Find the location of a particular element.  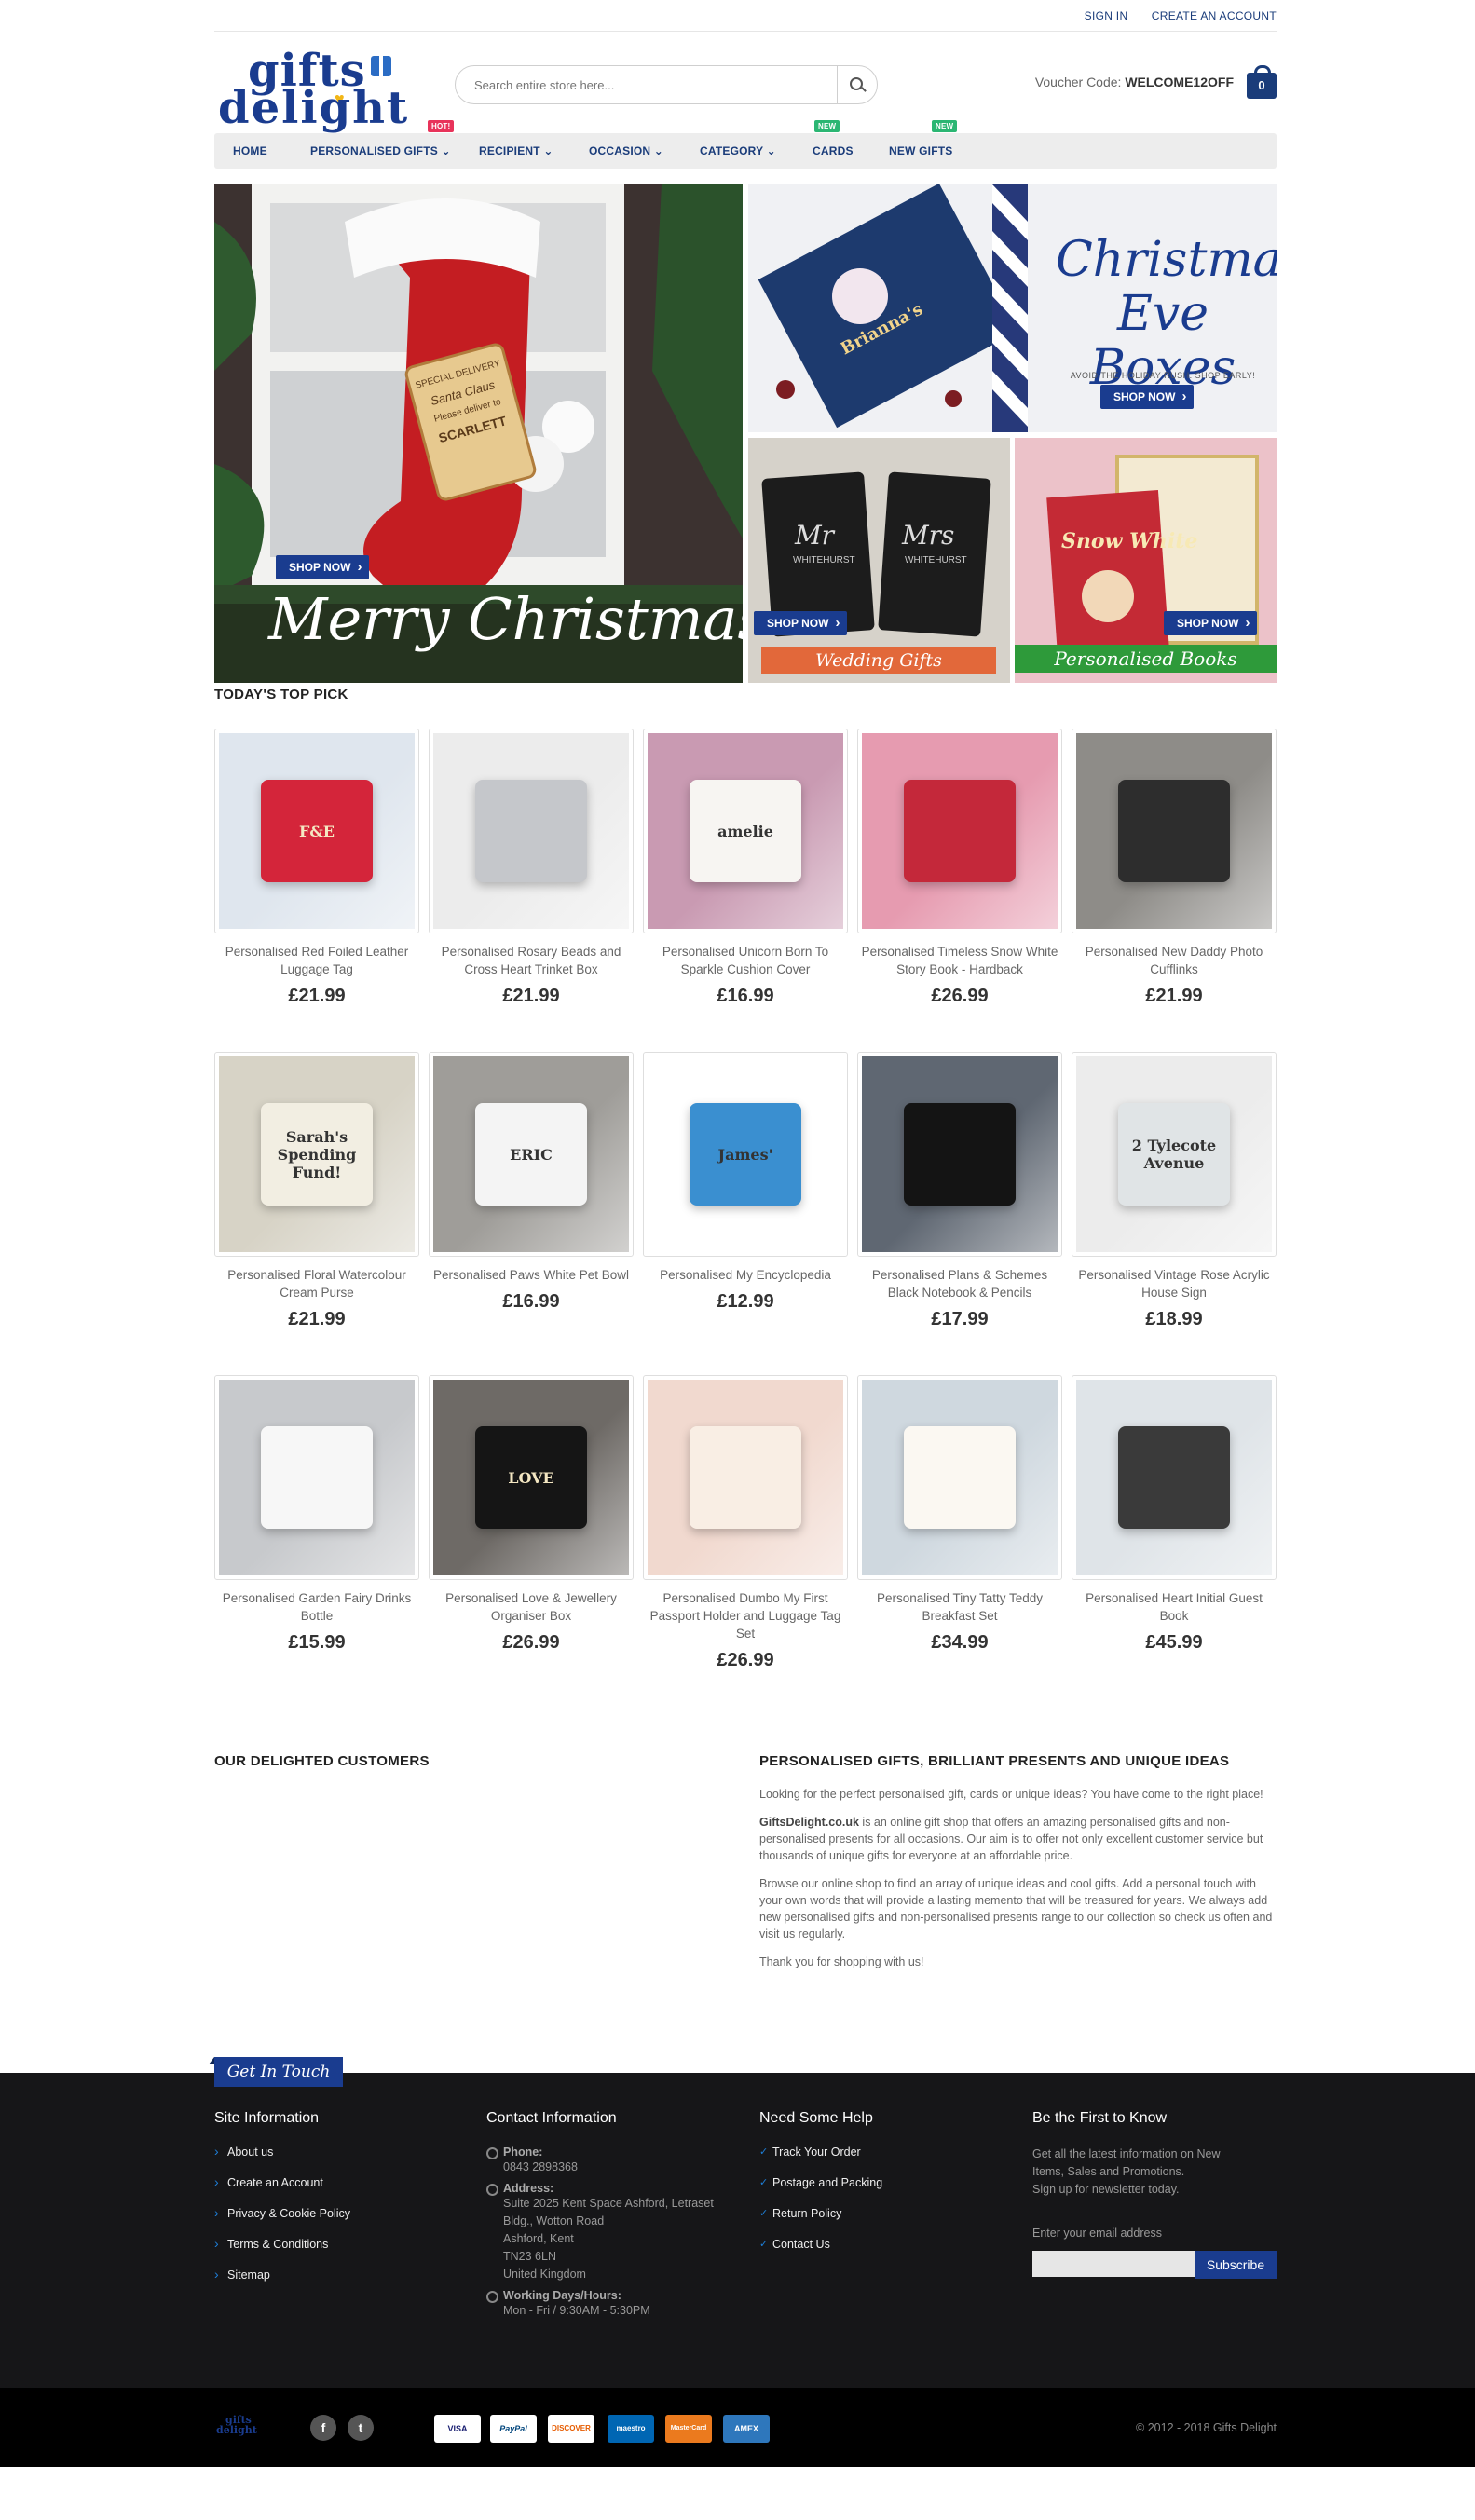

footer-link-postage: Postage and Packing is located at coordinates (880, 2191).